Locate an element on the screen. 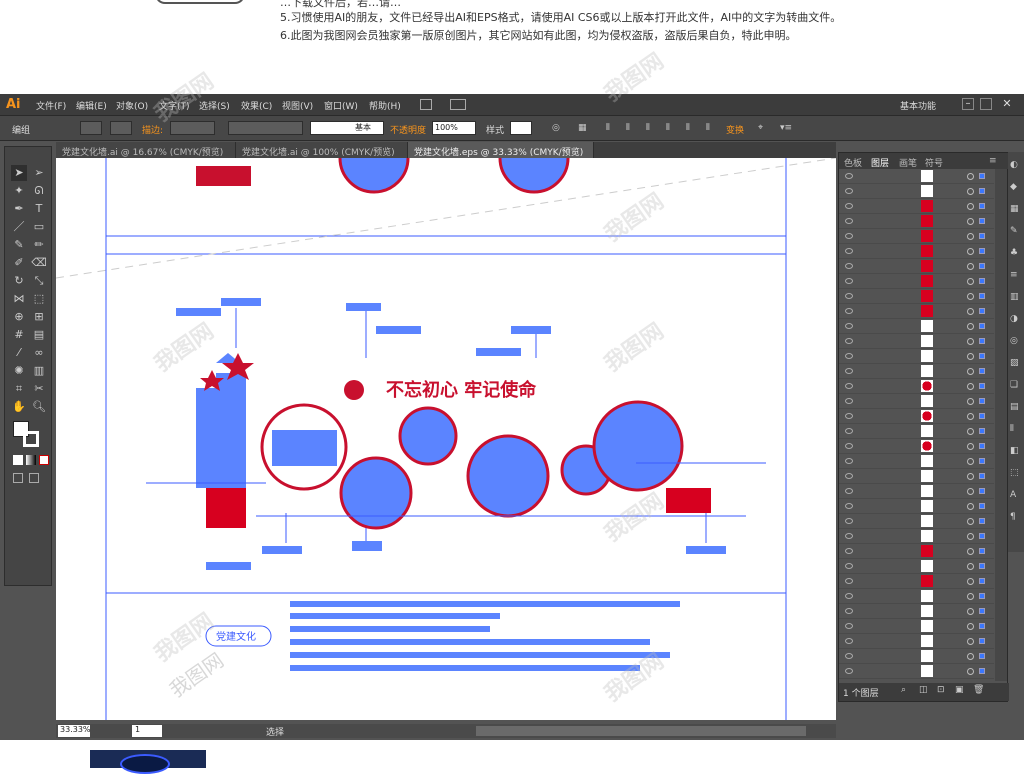  align-center-icon: ⫴ is located at coordinates (628, 128).